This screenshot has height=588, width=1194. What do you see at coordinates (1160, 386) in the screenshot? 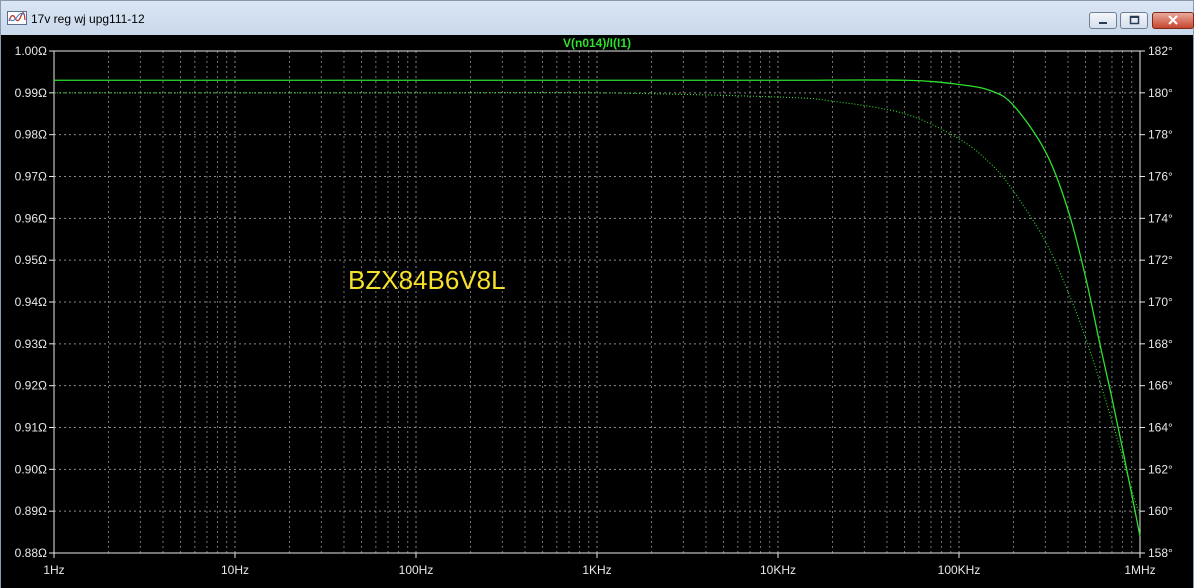
I see `y2-tick-label: 166°` at bounding box center [1160, 386].